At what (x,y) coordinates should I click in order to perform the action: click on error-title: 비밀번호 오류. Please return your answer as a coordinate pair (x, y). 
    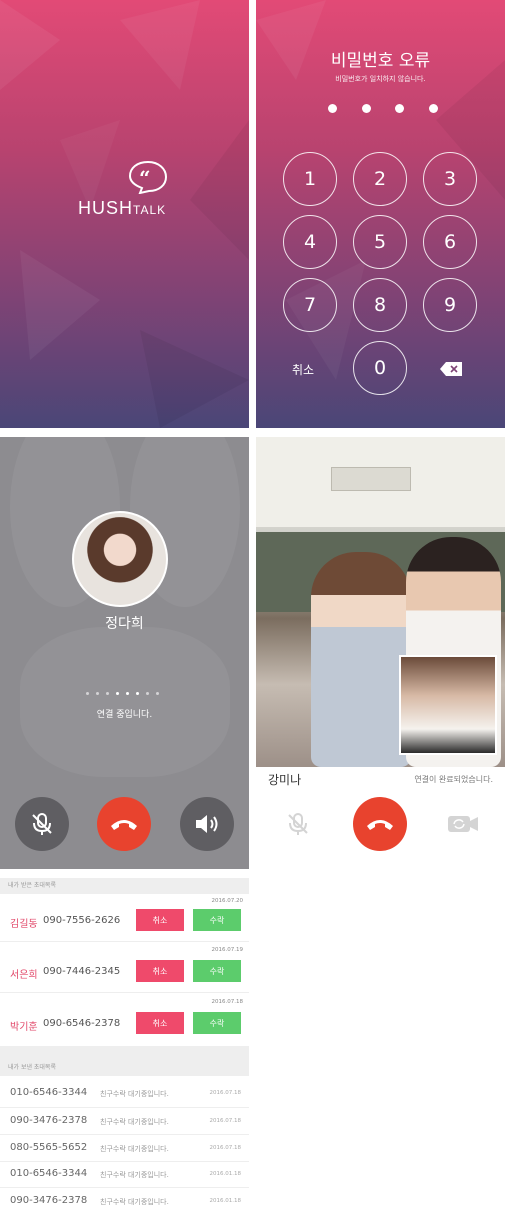
    Looking at the image, I should click on (380, 61).